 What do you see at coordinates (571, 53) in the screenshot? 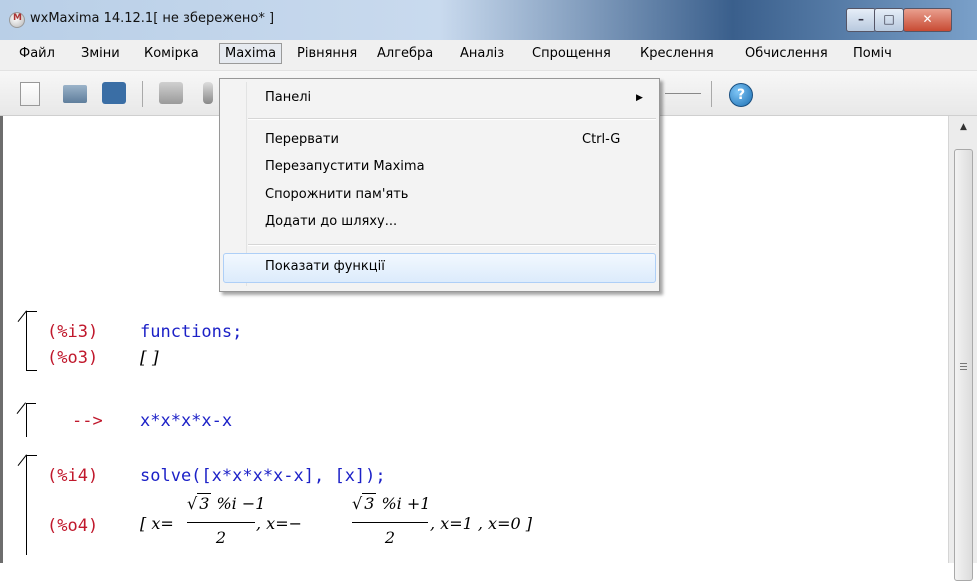
I see `menu-simplify: Спрощення` at bounding box center [571, 53].